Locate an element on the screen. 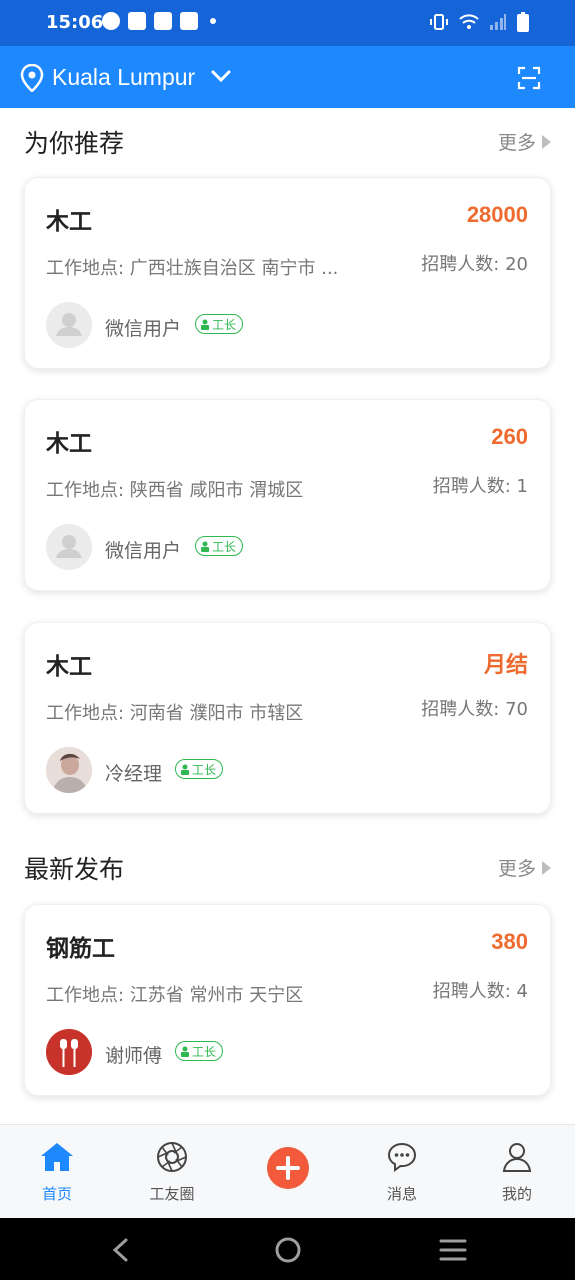 Image resolution: width=575 pixels, height=1280 pixels. nav-label: 我的 is located at coordinates (516, 1194).